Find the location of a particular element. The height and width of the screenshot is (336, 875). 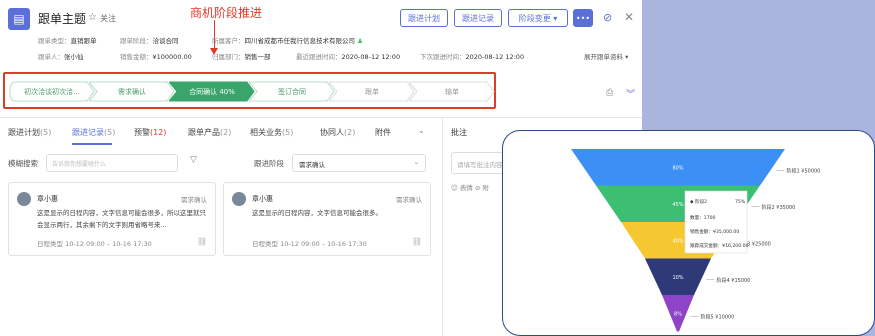

funnel-percent-label: 8% is located at coordinates (678, 314).